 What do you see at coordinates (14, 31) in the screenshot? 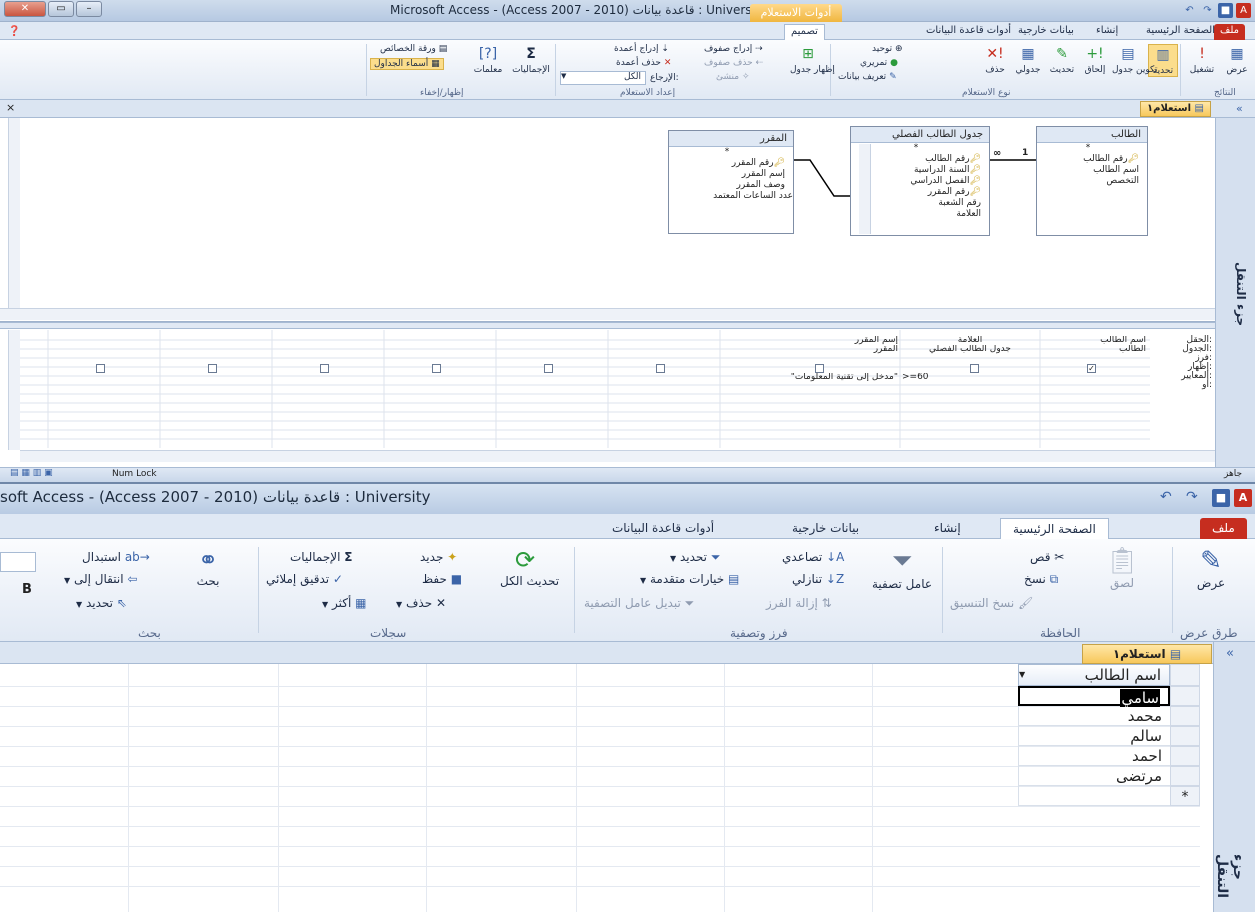
I see `help-icon: ❓` at bounding box center [14, 31].